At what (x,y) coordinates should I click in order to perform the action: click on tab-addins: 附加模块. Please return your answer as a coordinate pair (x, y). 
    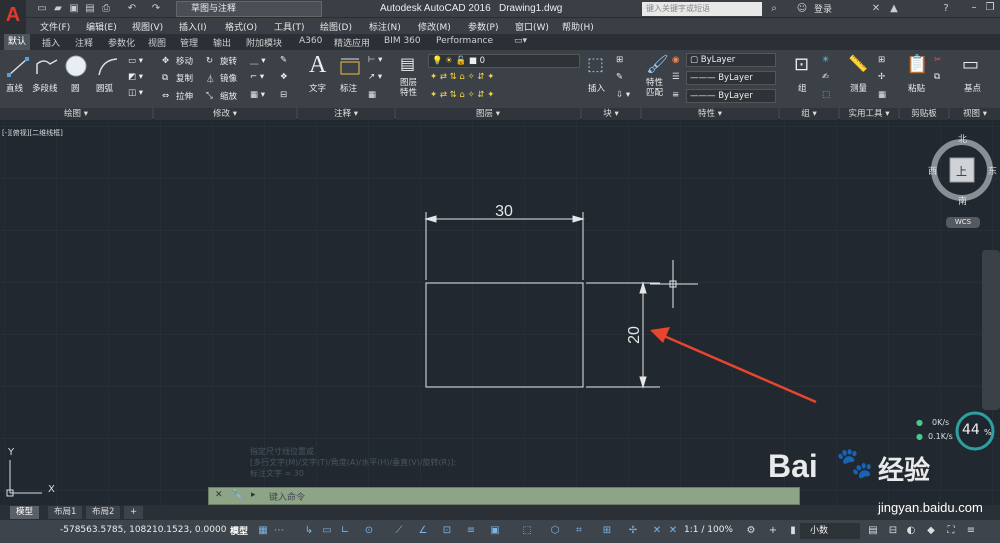
    Looking at the image, I should click on (264, 42).